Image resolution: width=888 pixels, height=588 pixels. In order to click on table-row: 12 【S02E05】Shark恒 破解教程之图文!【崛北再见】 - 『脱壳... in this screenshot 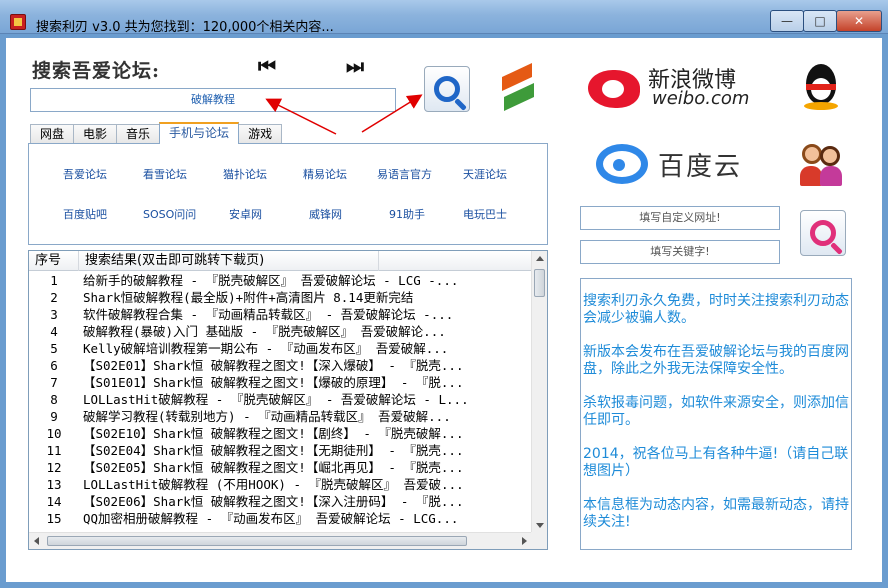, I will do `click(280, 467)`.